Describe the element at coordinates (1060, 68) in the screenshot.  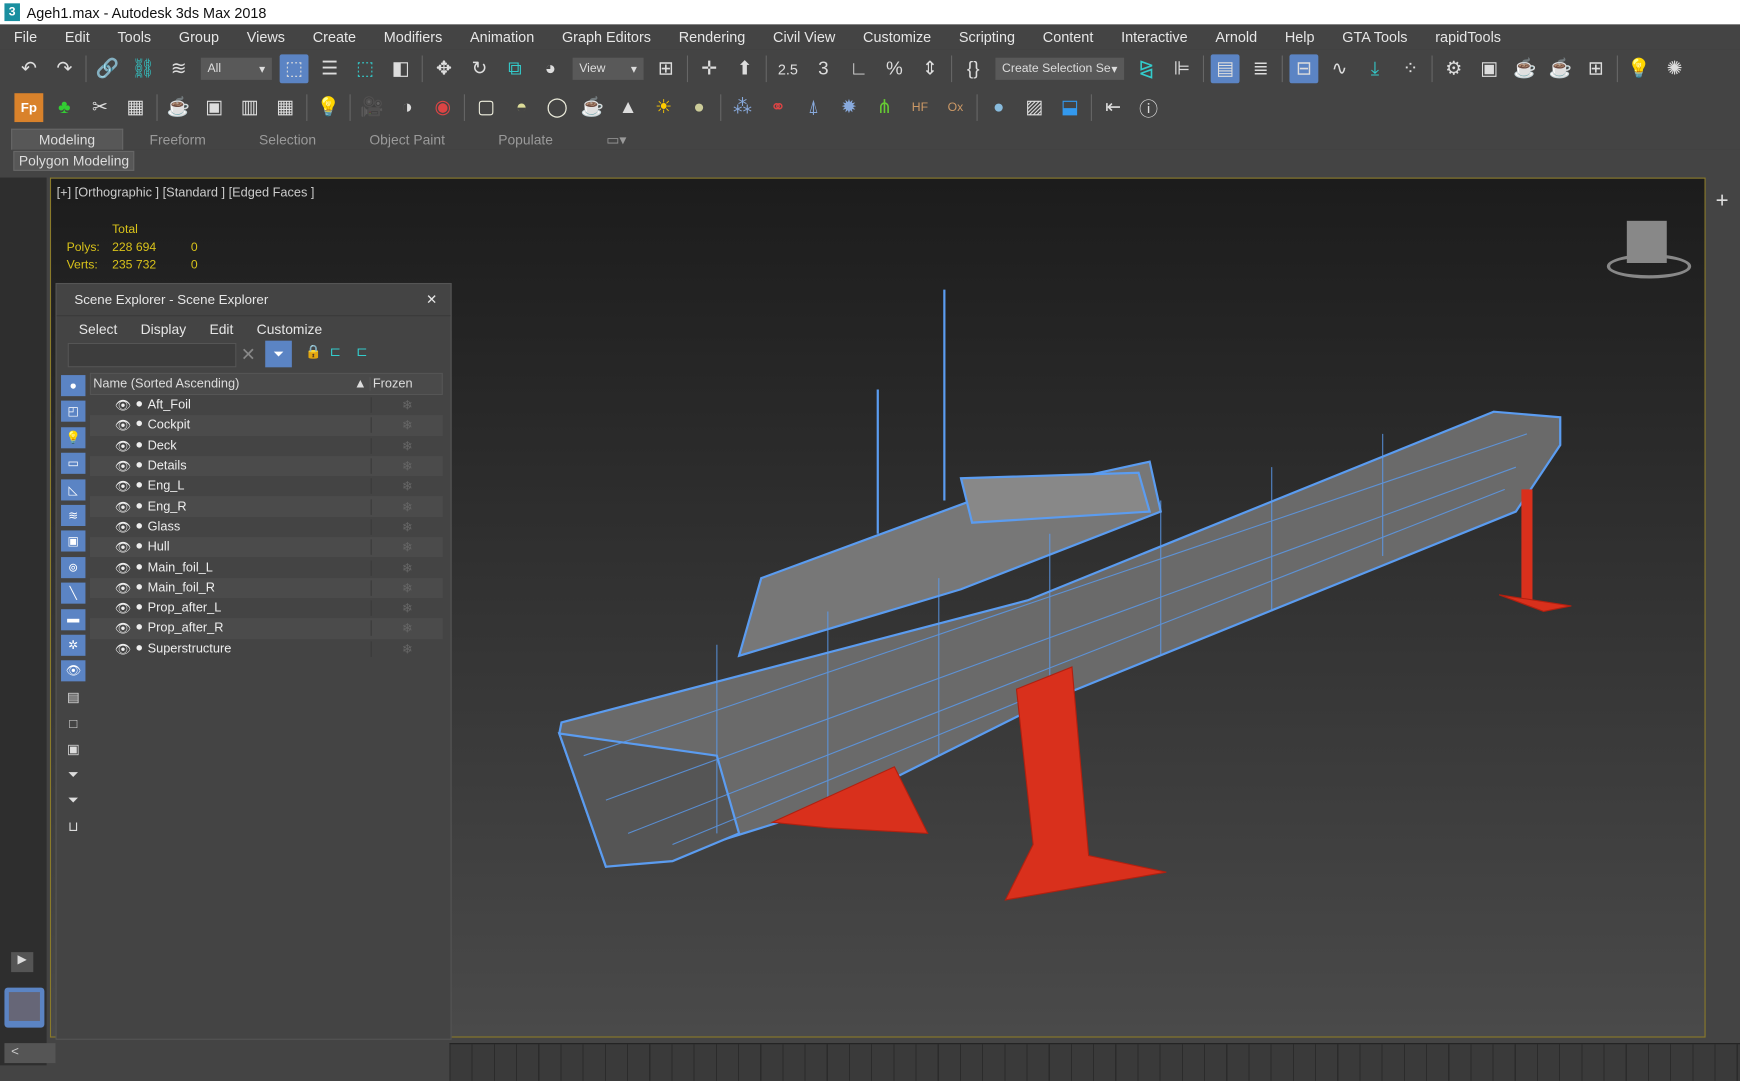
I see `named-selection-dropdown: Create Selection Se ▾` at that location.